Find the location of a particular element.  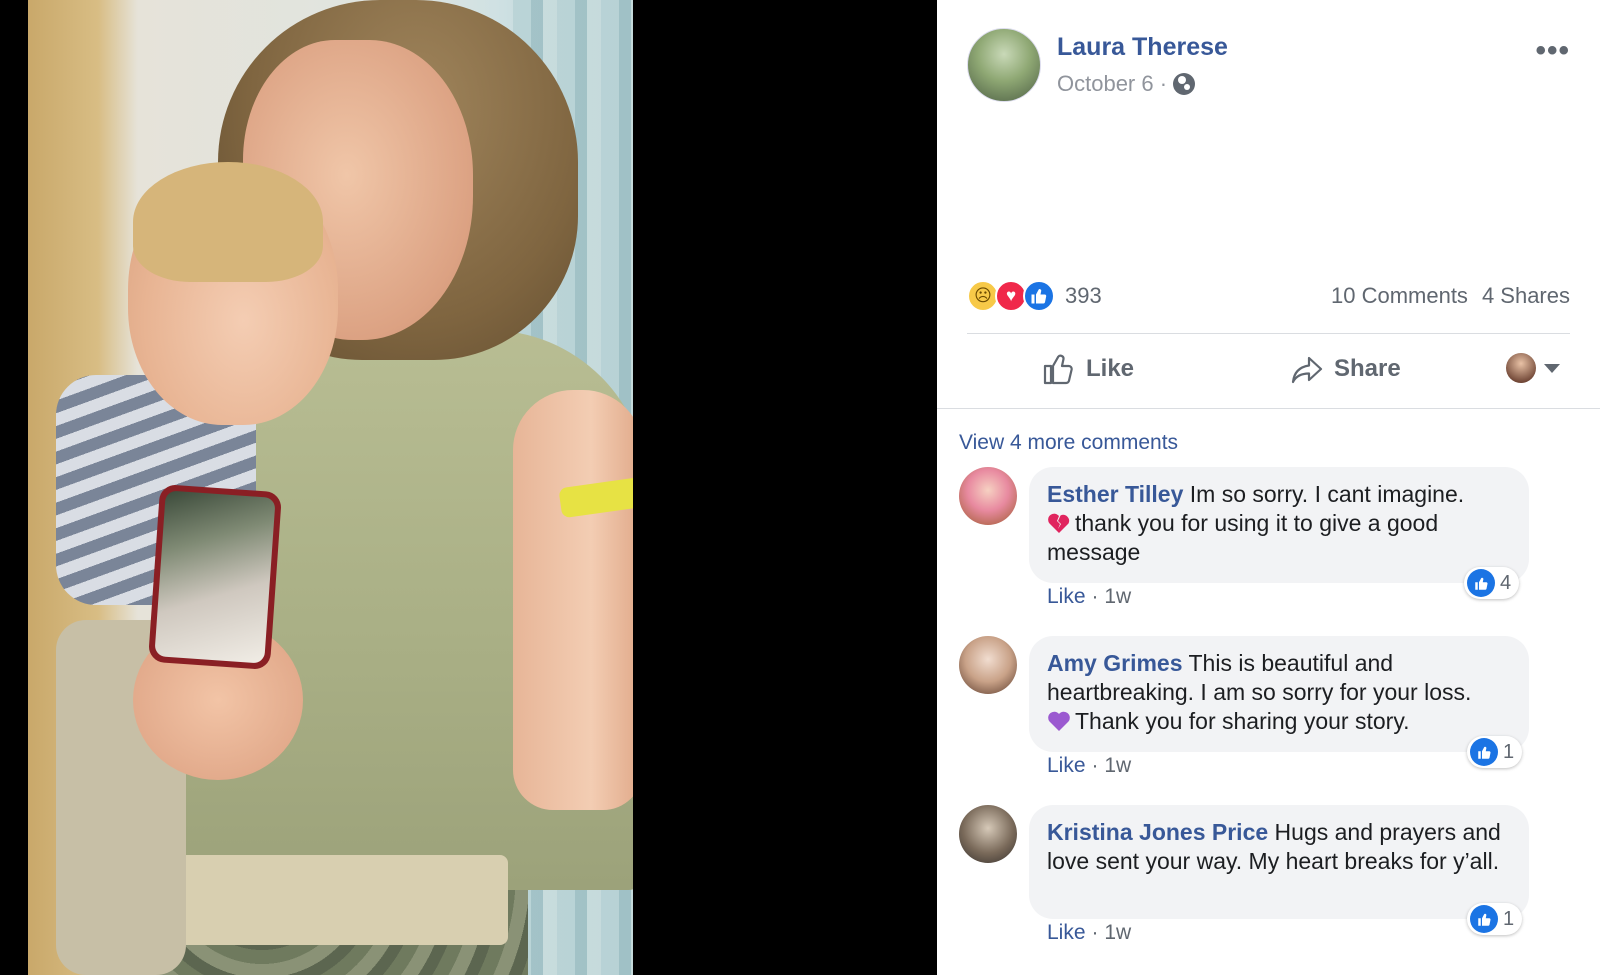

purple-heart-icon is located at coordinates (1059, 721).